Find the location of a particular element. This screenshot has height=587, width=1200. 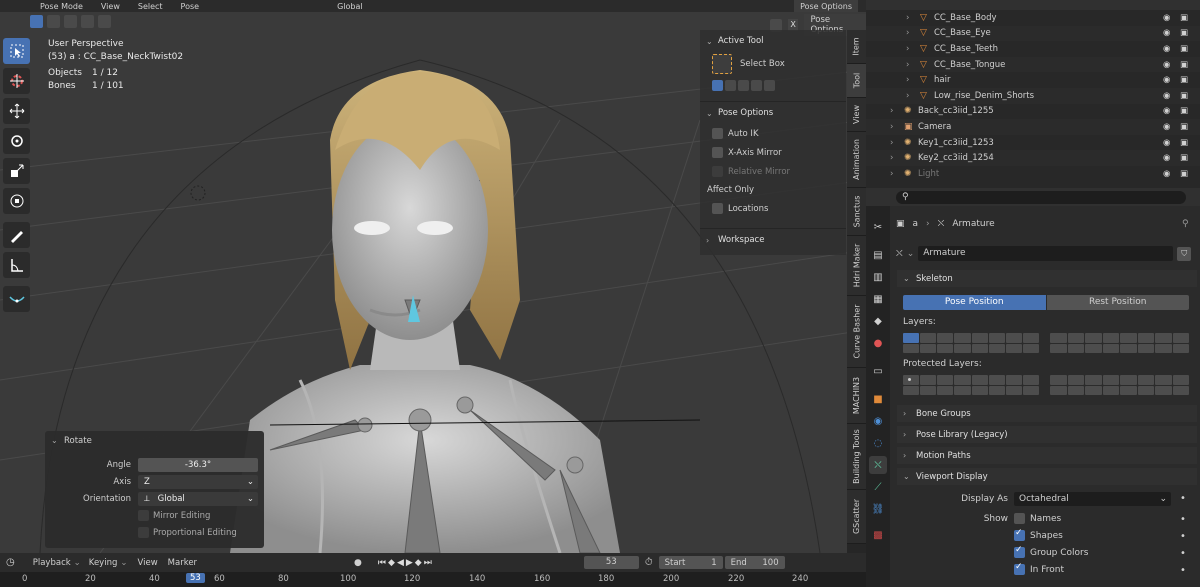

select-new-icon is located at coordinates (36, 21).